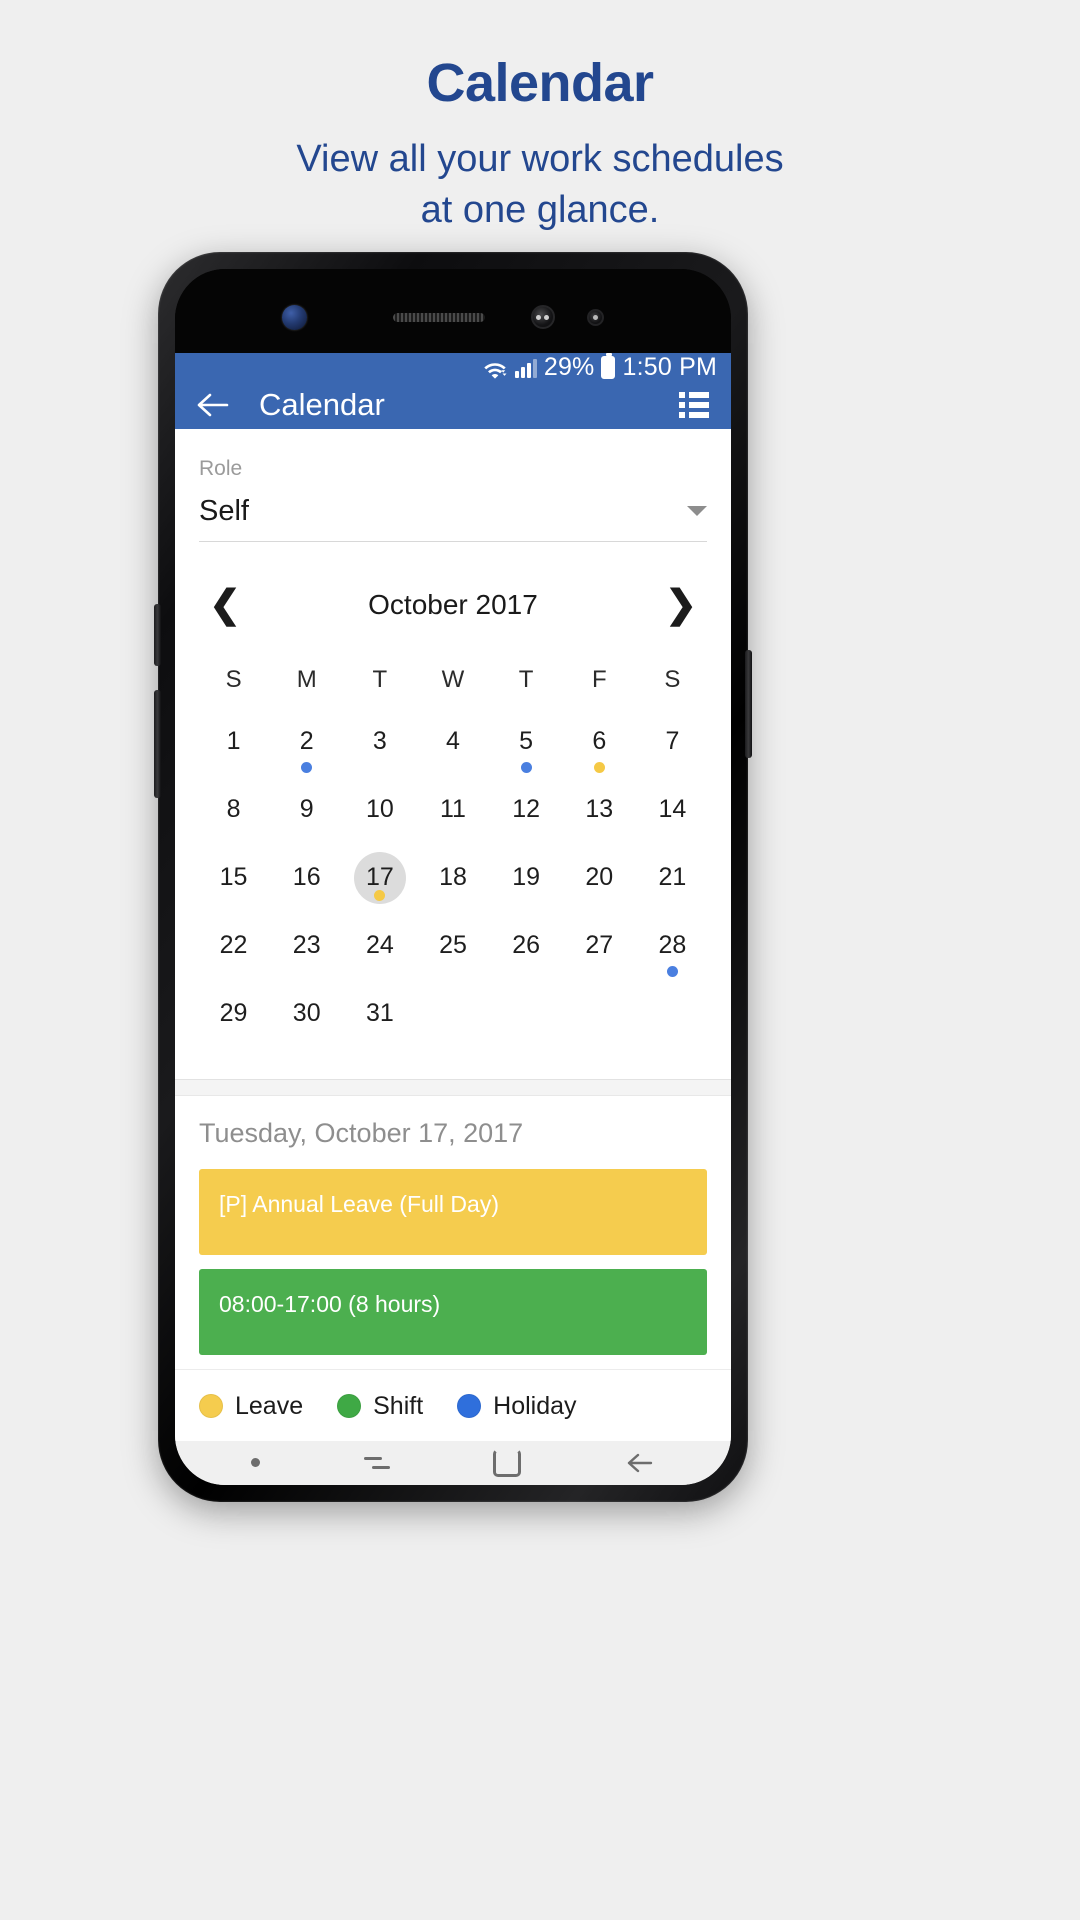 The image size is (1080, 1920). Describe the element at coordinates (380, 679) in the screenshot. I see `weekday-header: T` at that location.